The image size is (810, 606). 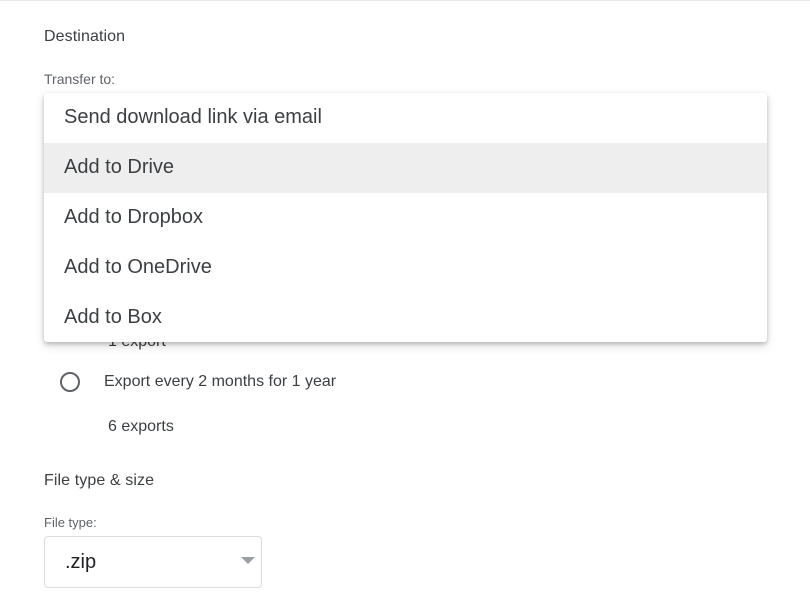 What do you see at coordinates (85, 36) in the screenshot?
I see `destination-heading: Destination` at bounding box center [85, 36].